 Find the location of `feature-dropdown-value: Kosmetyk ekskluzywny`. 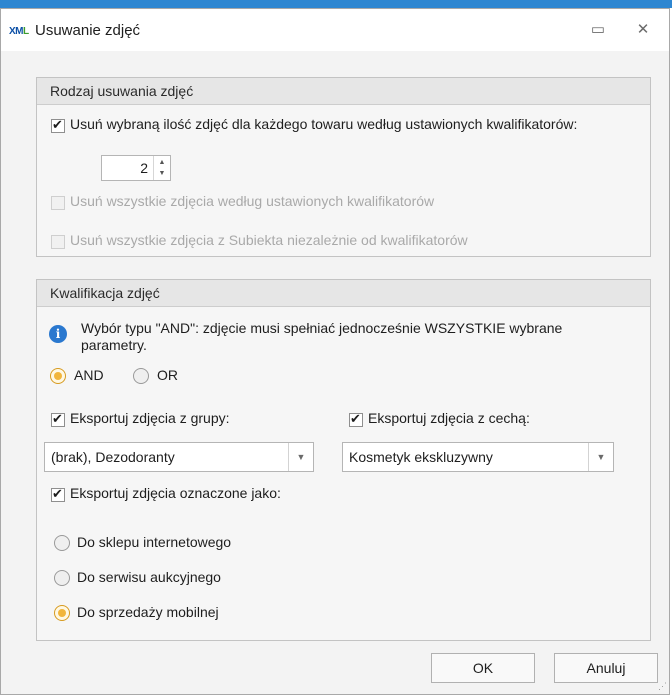

feature-dropdown-value: Kosmetyk ekskluzywny is located at coordinates (421, 457).